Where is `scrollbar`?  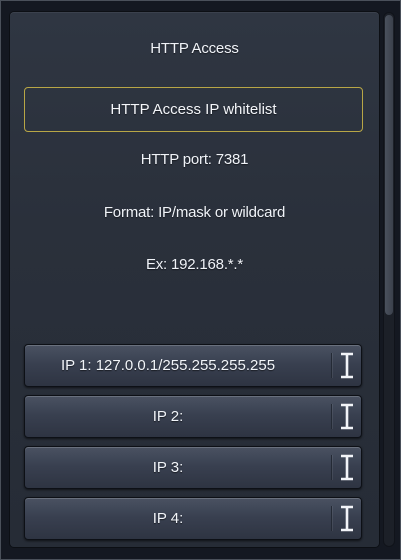 scrollbar is located at coordinates (389, 279).